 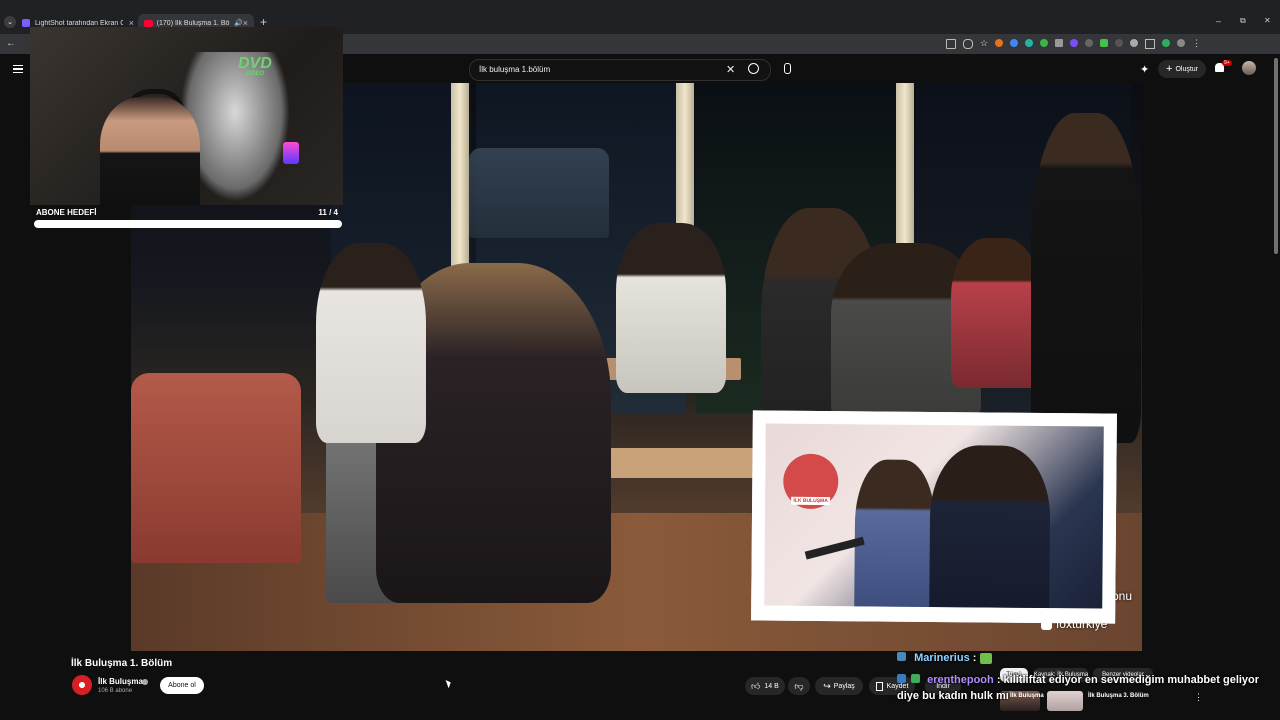 I want to click on show-logo-text: İLK BULUŞMA, so click(x=810, y=501).